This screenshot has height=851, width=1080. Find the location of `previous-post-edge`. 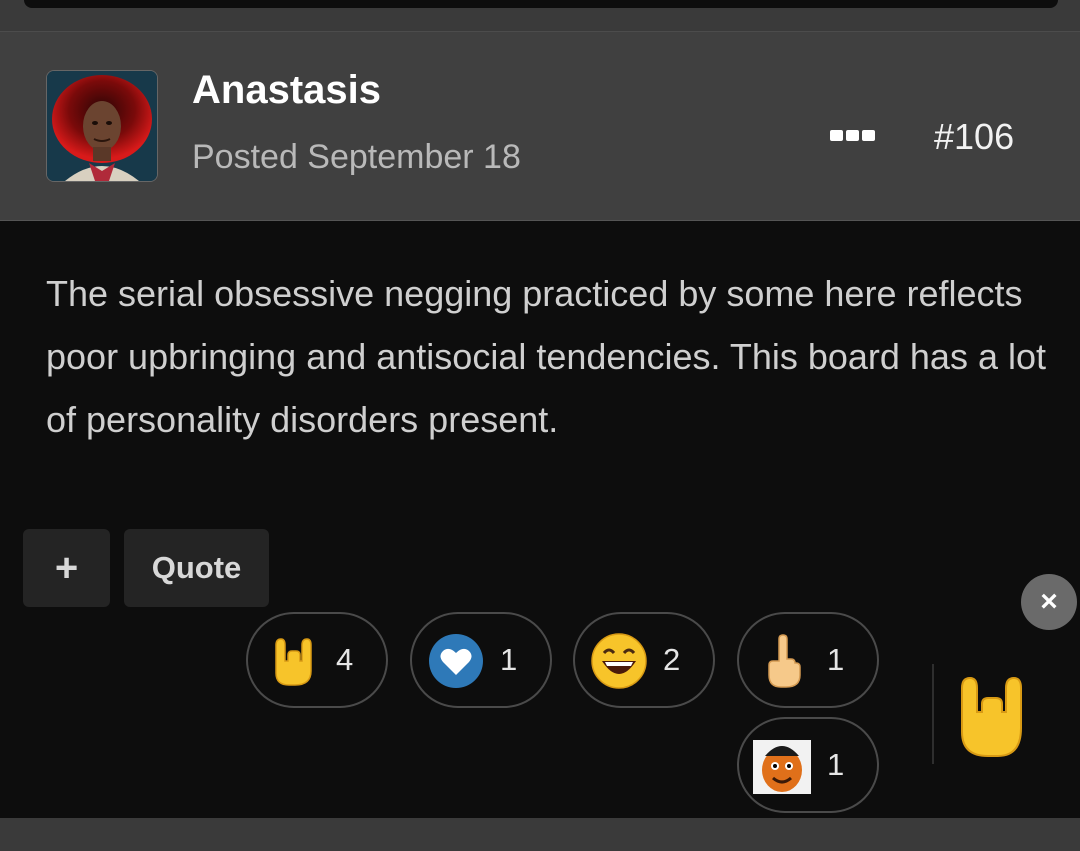

previous-post-edge is located at coordinates (541, 4).